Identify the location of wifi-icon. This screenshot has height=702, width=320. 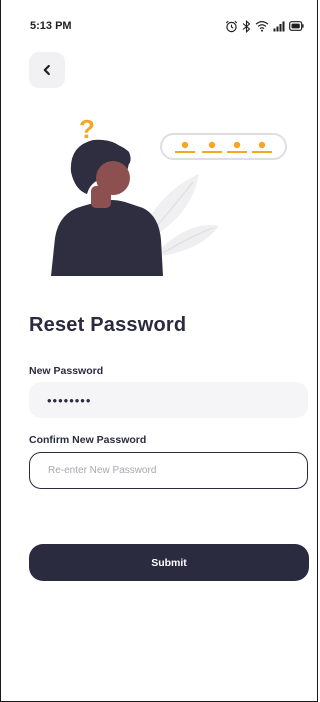
(262, 26).